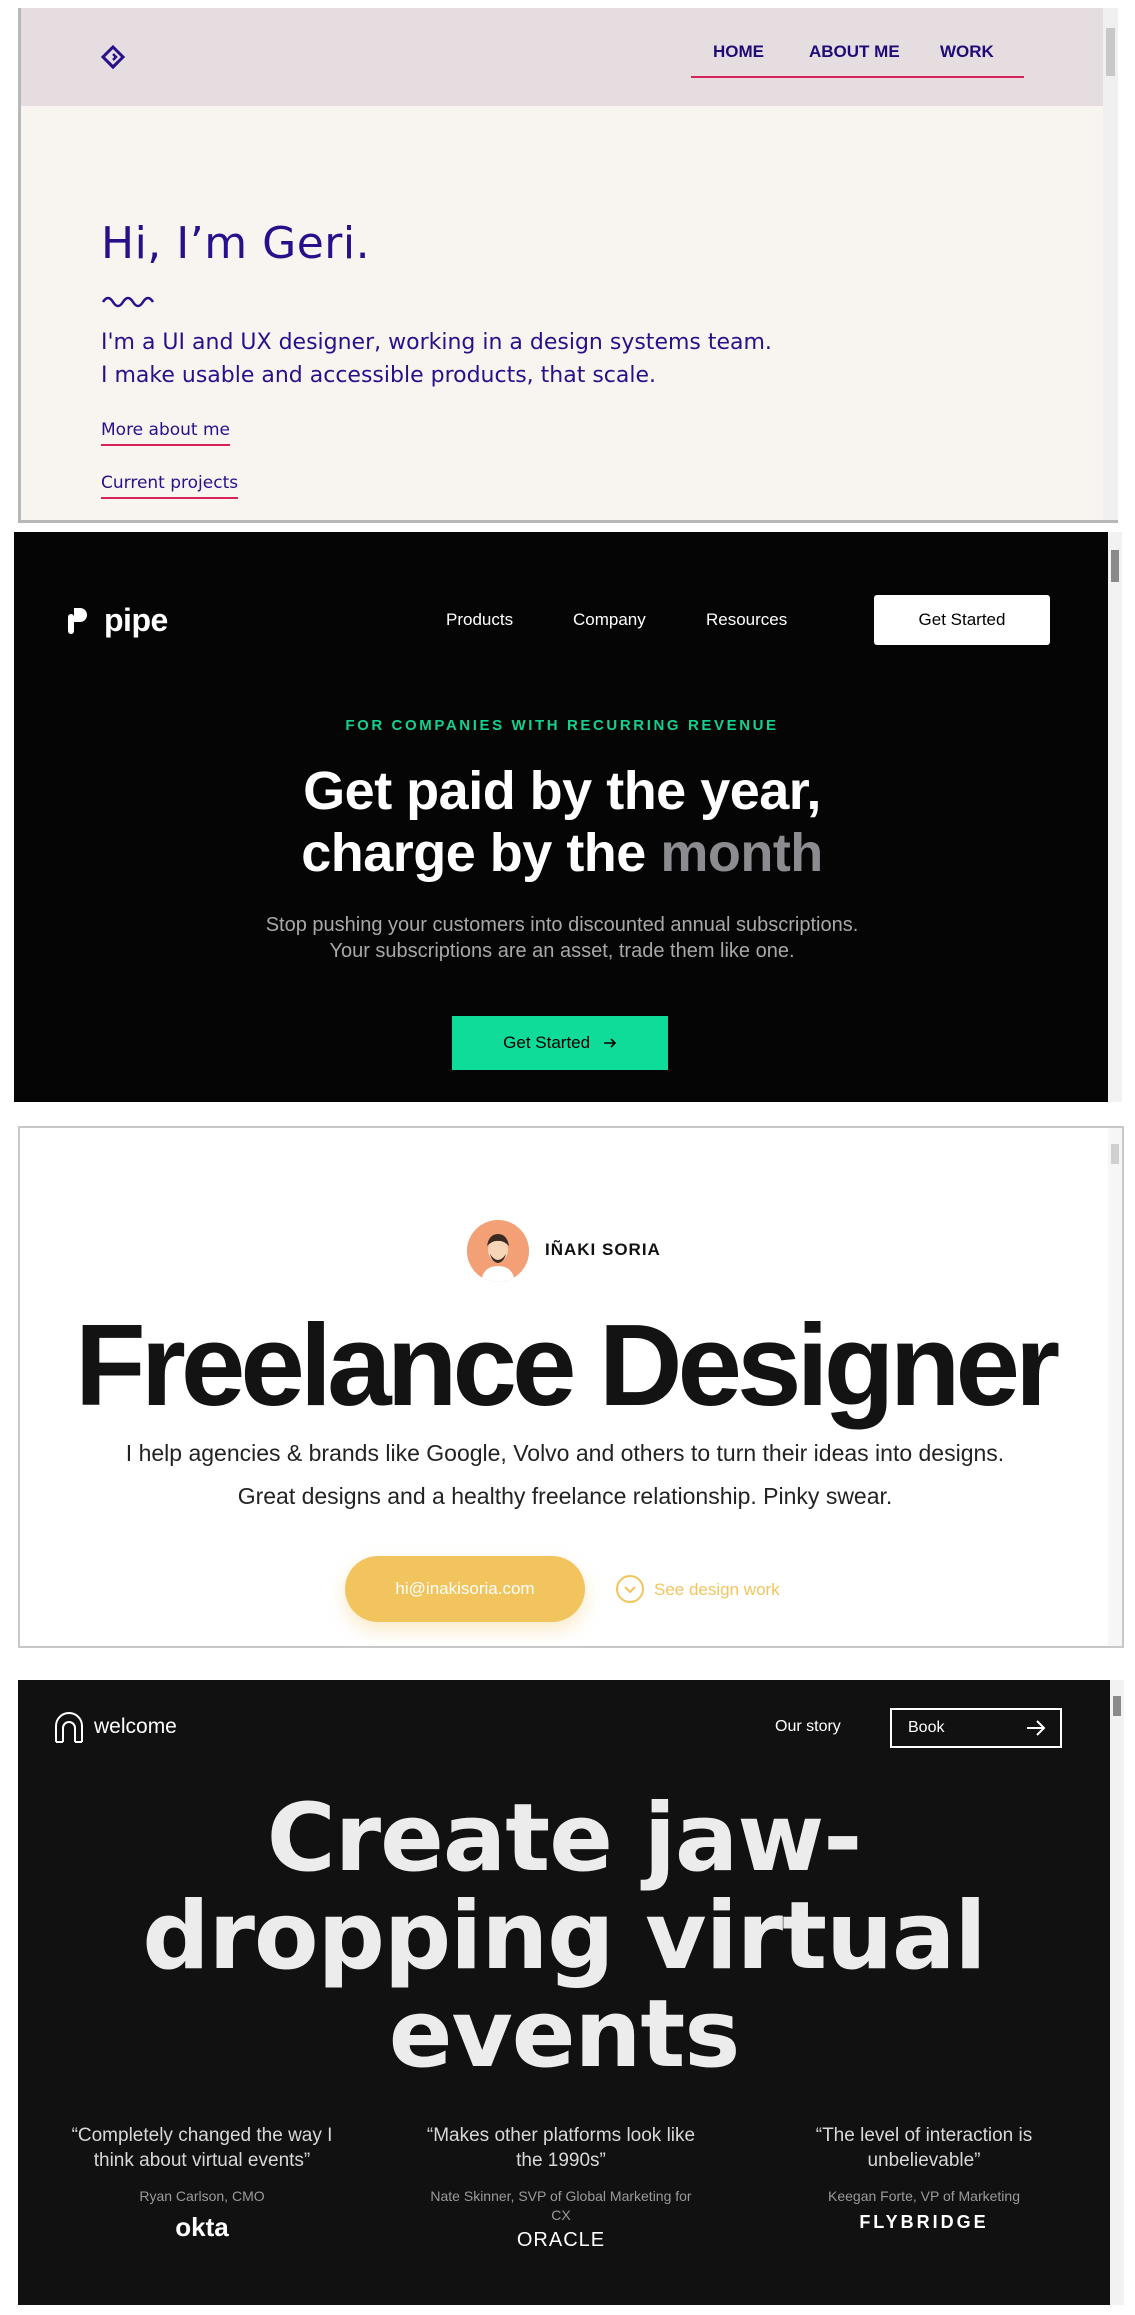  What do you see at coordinates (962, 620) in the screenshot?
I see `get-started-top-button: Get Started` at bounding box center [962, 620].